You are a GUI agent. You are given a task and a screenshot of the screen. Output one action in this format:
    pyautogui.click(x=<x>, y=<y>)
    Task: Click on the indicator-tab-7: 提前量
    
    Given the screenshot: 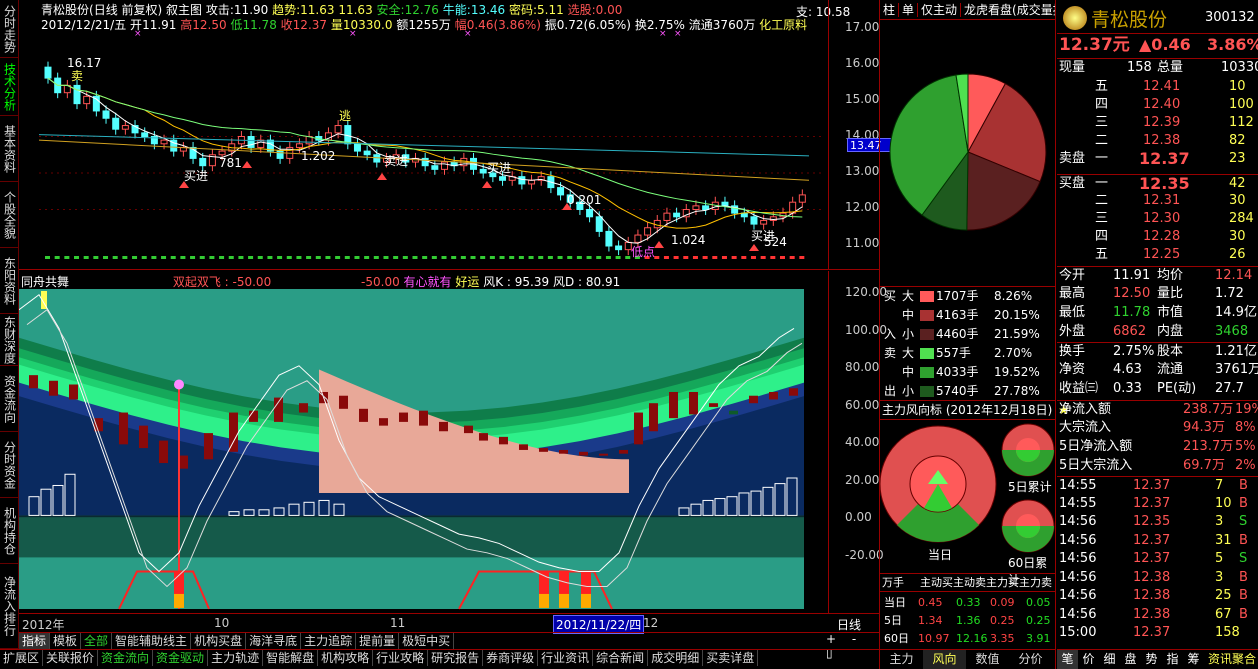 What is the action you would take?
    pyautogui.click(x=378, y=641)
    